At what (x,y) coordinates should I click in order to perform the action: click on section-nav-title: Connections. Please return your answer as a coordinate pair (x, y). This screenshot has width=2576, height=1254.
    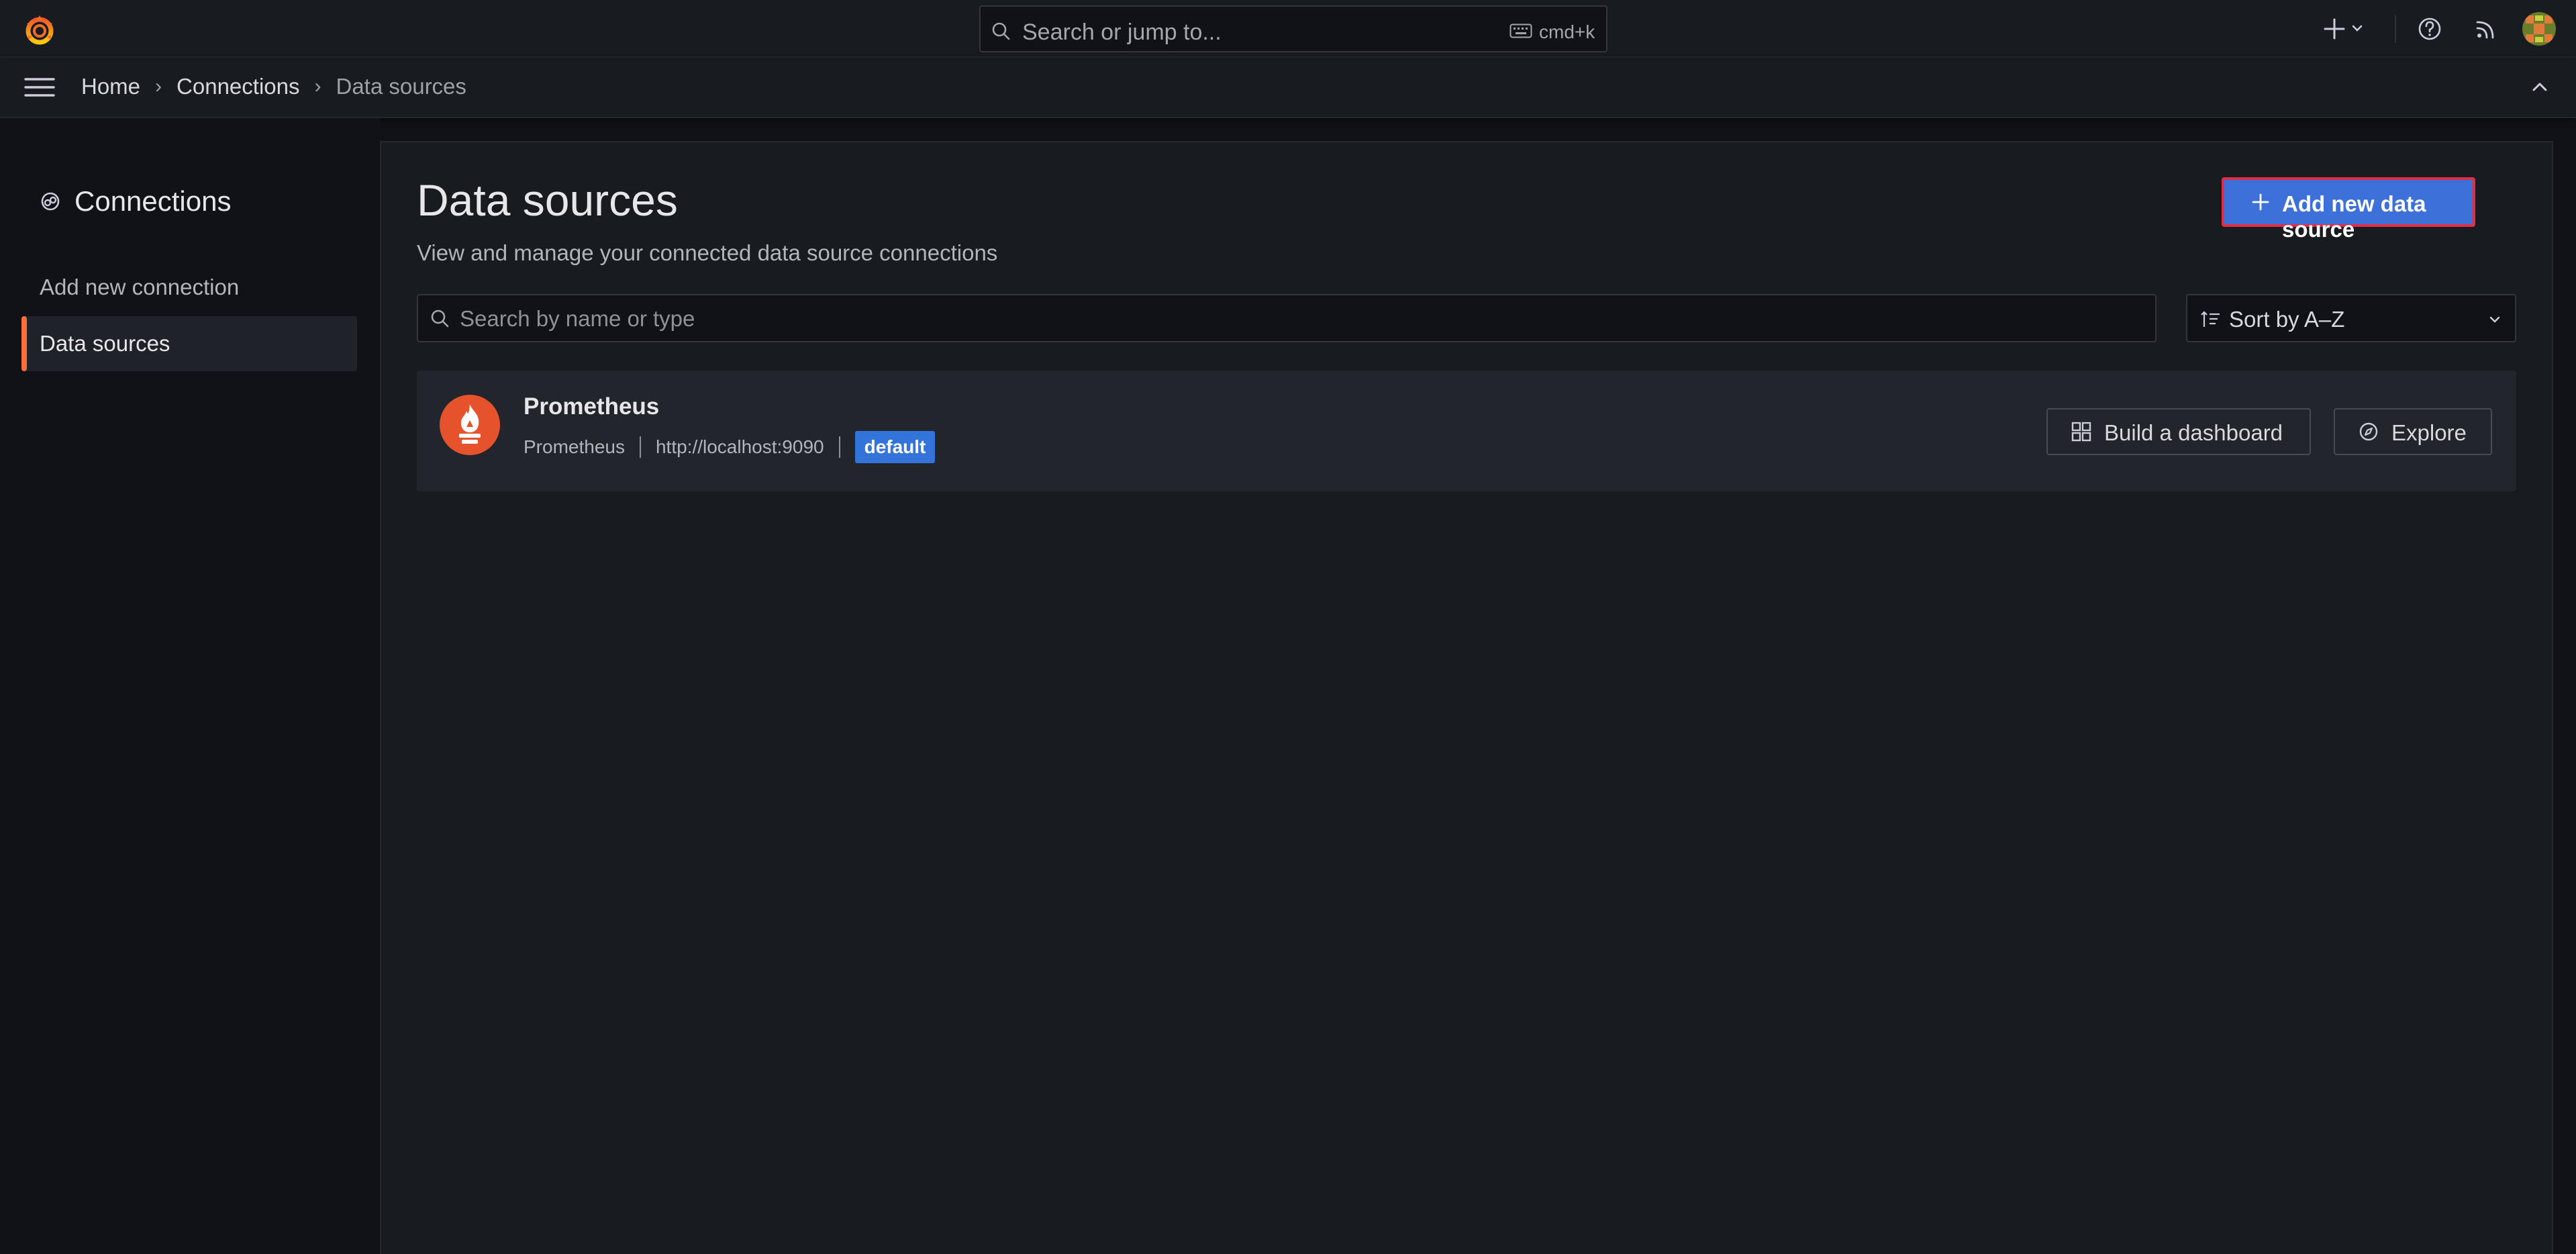
    Looking at the image, I should click on (135, 201).